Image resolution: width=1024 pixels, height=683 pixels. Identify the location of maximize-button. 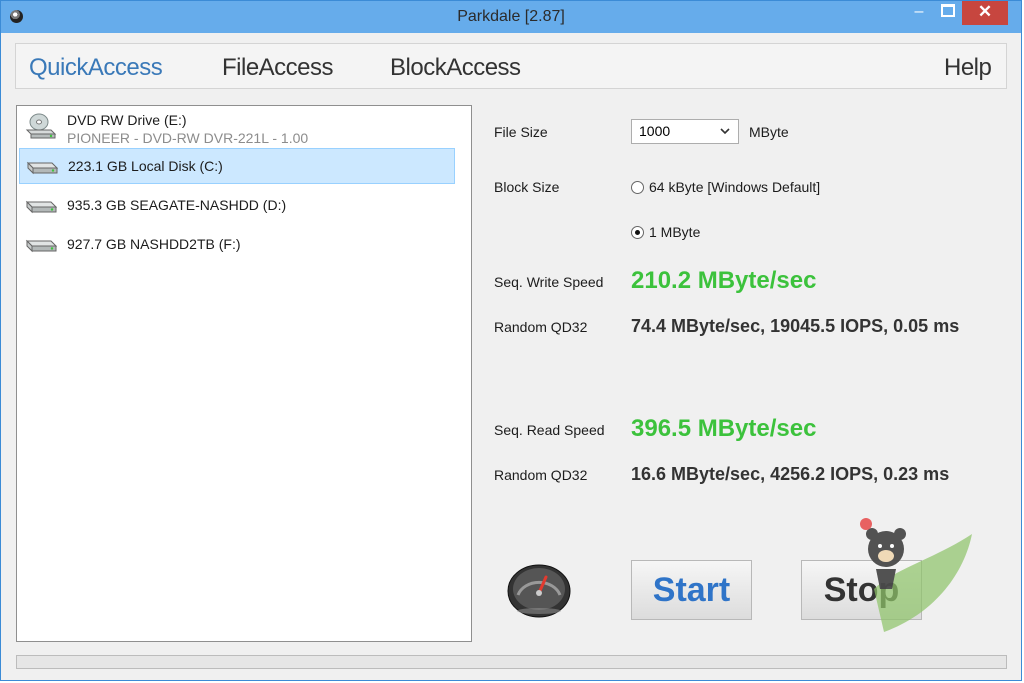
(948, 13).